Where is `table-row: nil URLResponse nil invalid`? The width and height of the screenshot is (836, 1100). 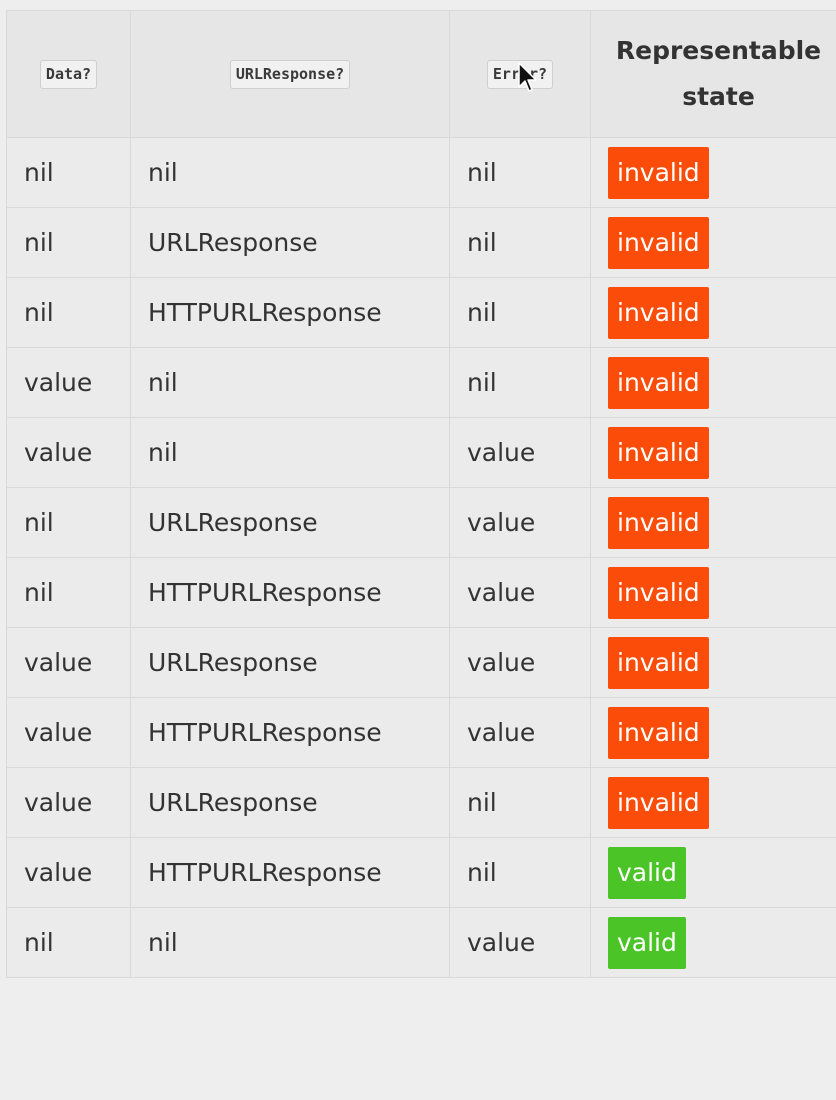 table-row: nil URLResponse nil invalid is located at coordinates (421, 242).